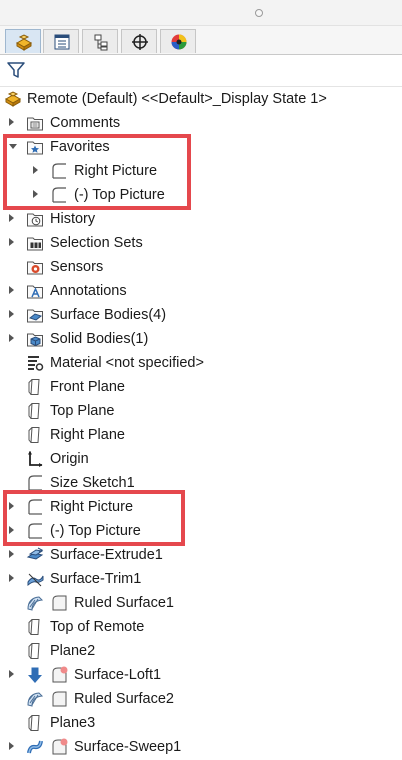 The height and width of the screenshot is (760, 402). What do you see at coordinates (201, 339) in the screenshot?
I see `tree-item: Solid Bodies(1)` at bounding box center [201, 339].